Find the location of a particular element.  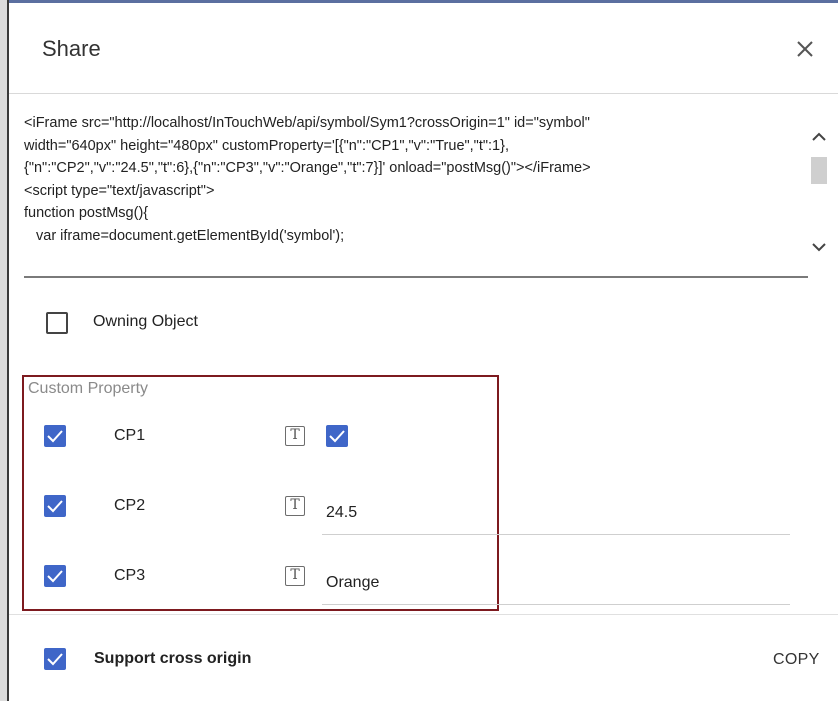

support-cross-origin-checkbox is located at coordinates (55, 659).